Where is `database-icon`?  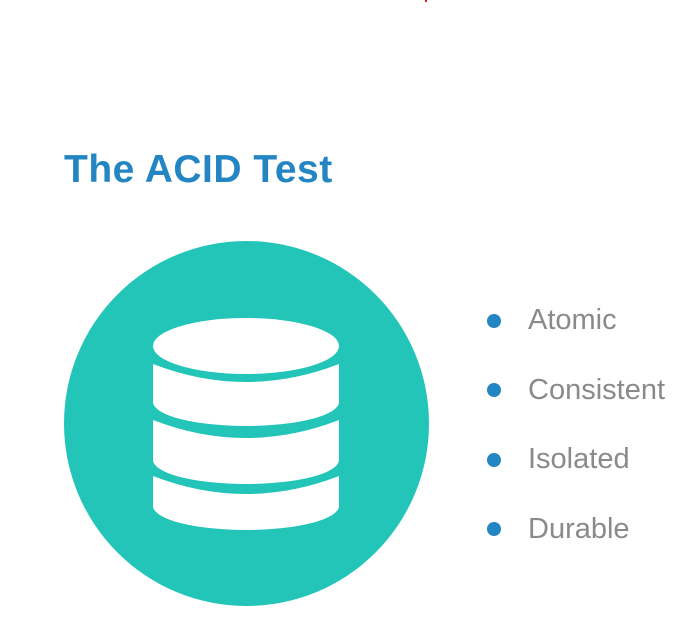
database-icon is located at coordinates (246, 424).